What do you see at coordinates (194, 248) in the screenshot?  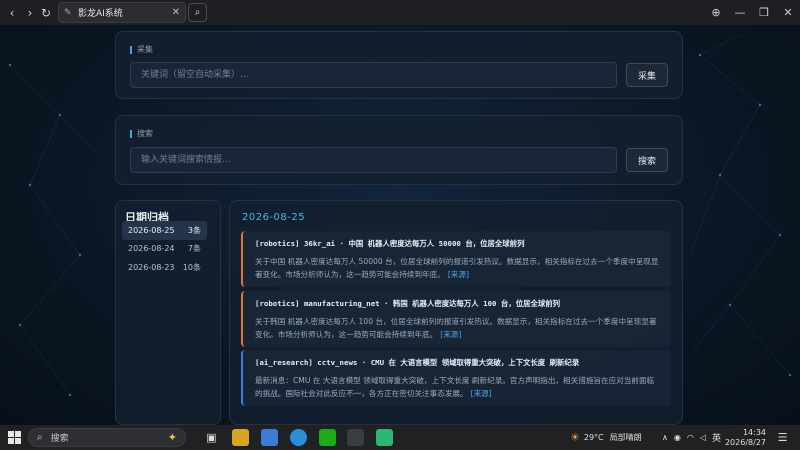 I see `archive-count: 7条` at bounding box center [194, 248].